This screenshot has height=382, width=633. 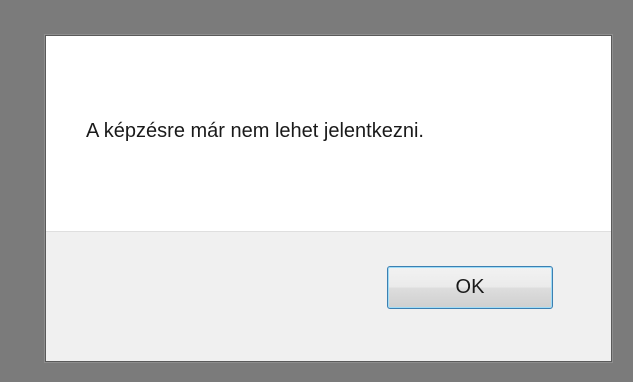 What do you see at coordinates (255, 131) in the screenshot?
I see `dialog-message: A képzésre már nem lehet jelentkezni.` at bounding box center [255, 131].